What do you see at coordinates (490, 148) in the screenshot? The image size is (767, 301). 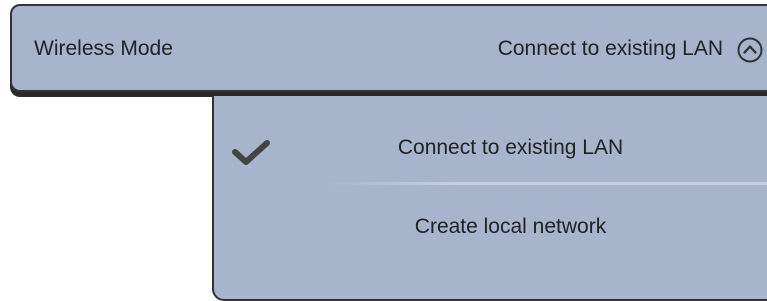 I see `option-connect-to-existing-lan: Connect to existing LAN` at bounding box center [490, 148].